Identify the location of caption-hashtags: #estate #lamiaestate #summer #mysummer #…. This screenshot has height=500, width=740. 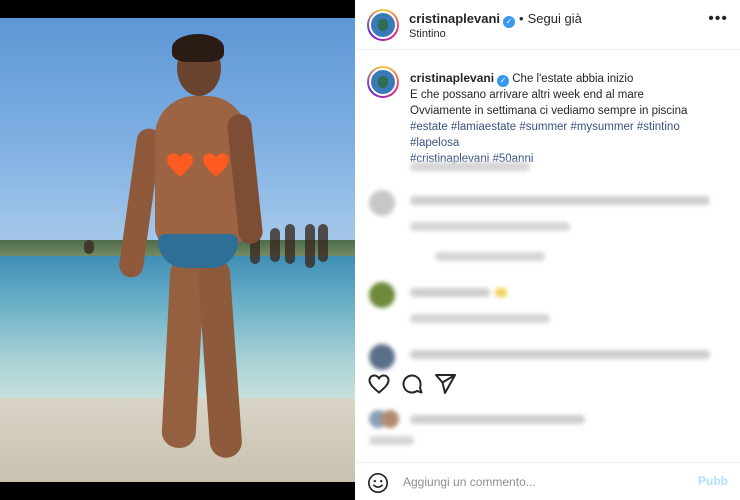
(570, 135).